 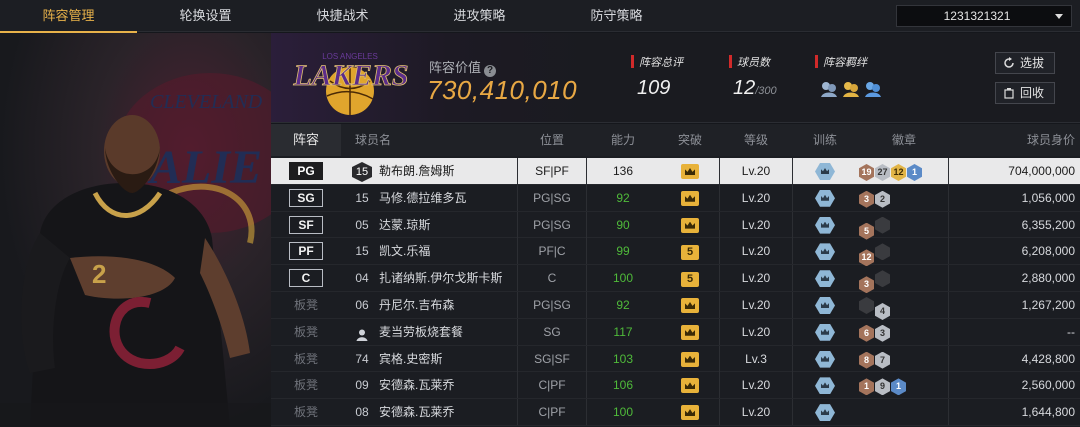 I want to click on tab-rotation-settings: 轮换设置, so click(x=205, y=16).